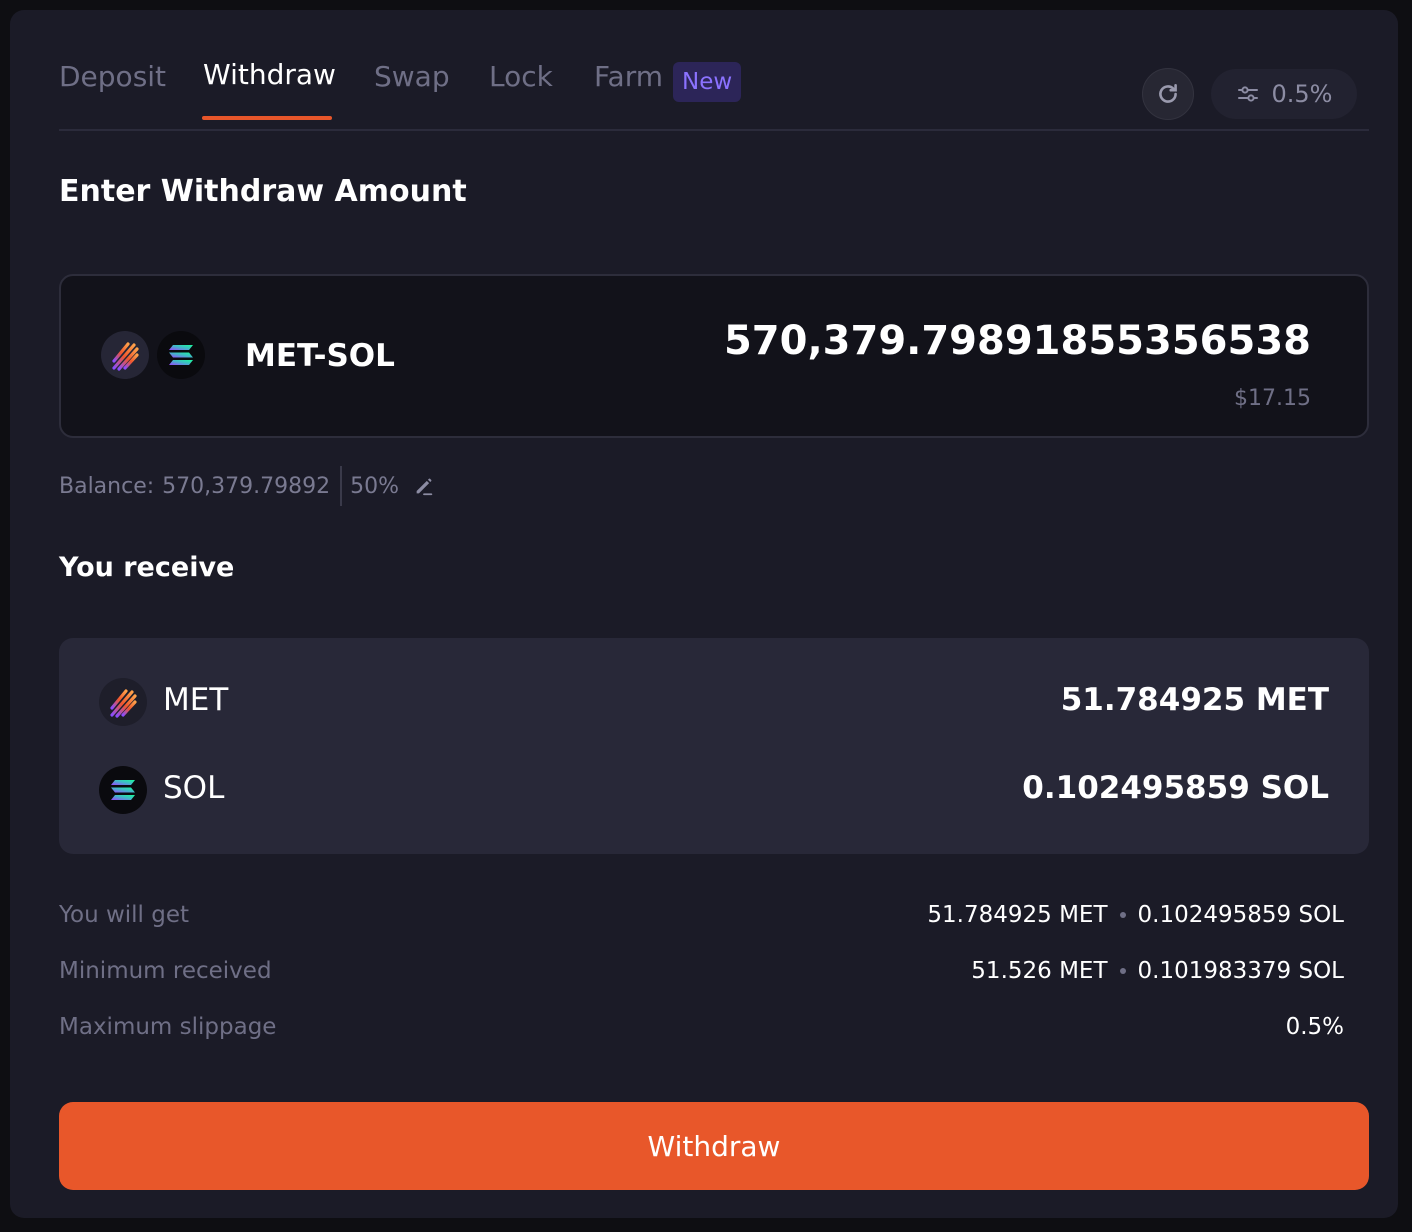  Describe the element at coordinates (412, 76) in the screenshot. I see `tab-swap: Swap` at that location.